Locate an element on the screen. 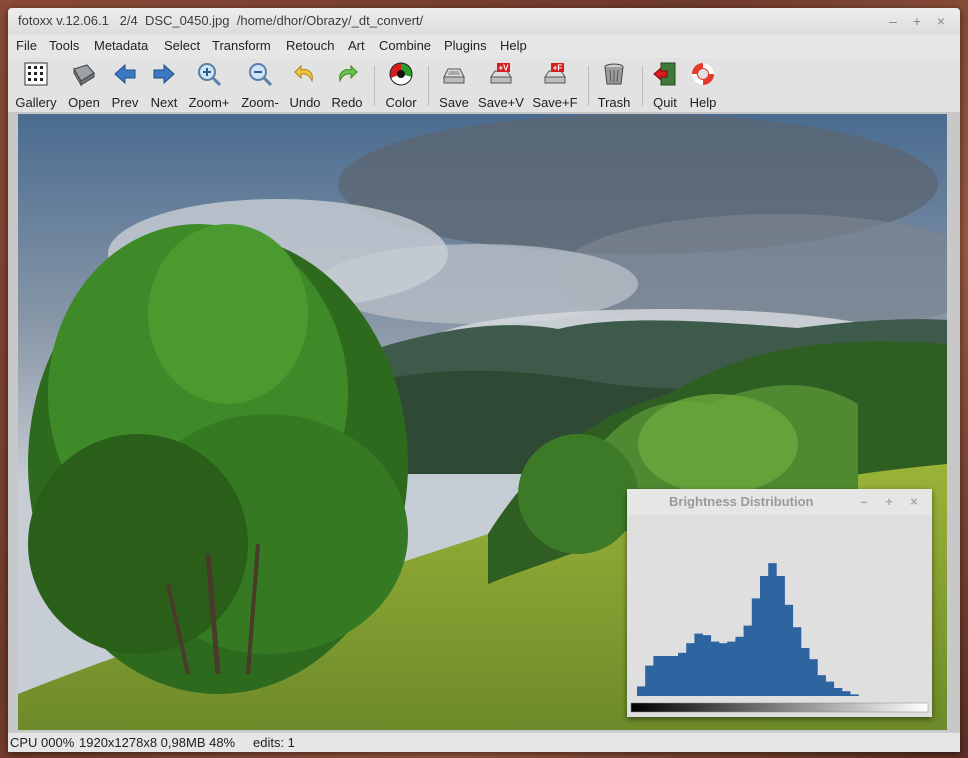  open-label: Open is located at coordinates (84, 102).